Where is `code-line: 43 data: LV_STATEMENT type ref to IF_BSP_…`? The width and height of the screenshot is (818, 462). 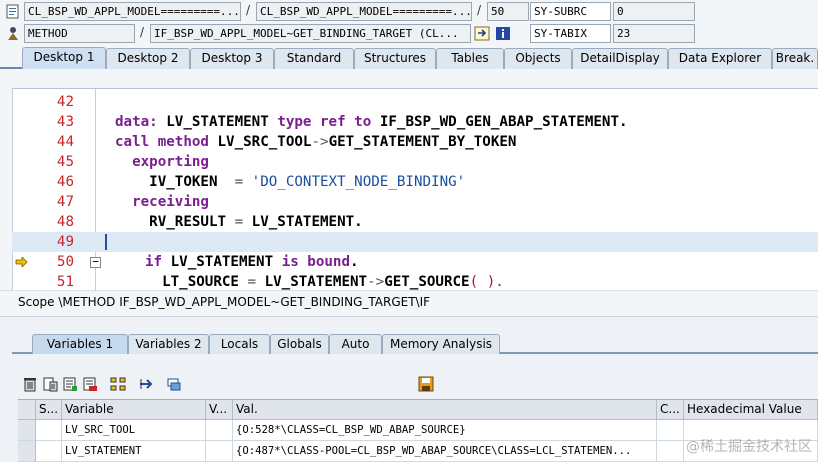
code-line: 43 data: LV_STATEMENT type ref to IF_BSP_… is located at coordinates (415, 122).